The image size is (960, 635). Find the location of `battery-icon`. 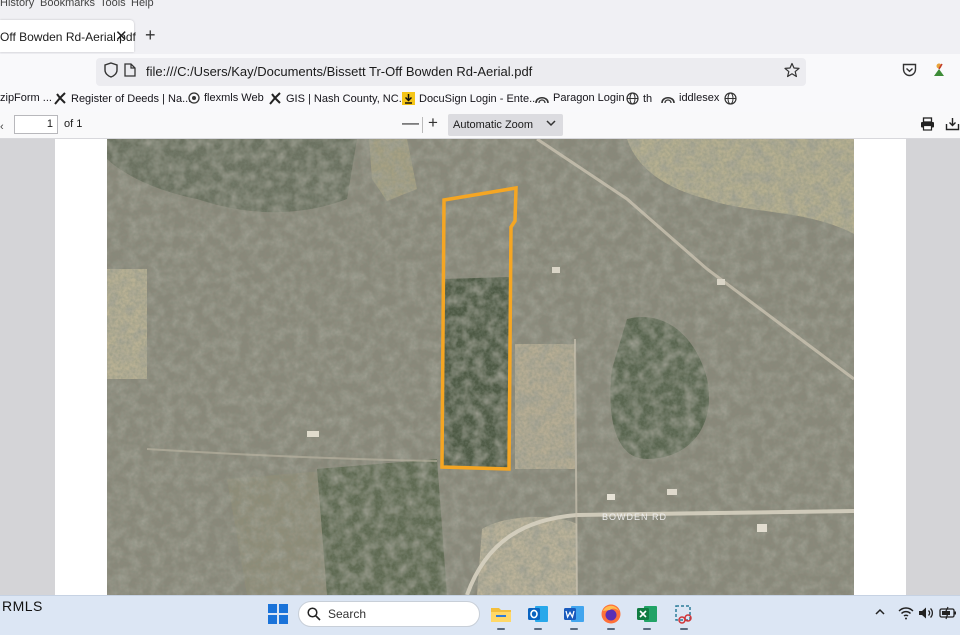

battery-icon is located at coordinates (948, 613).